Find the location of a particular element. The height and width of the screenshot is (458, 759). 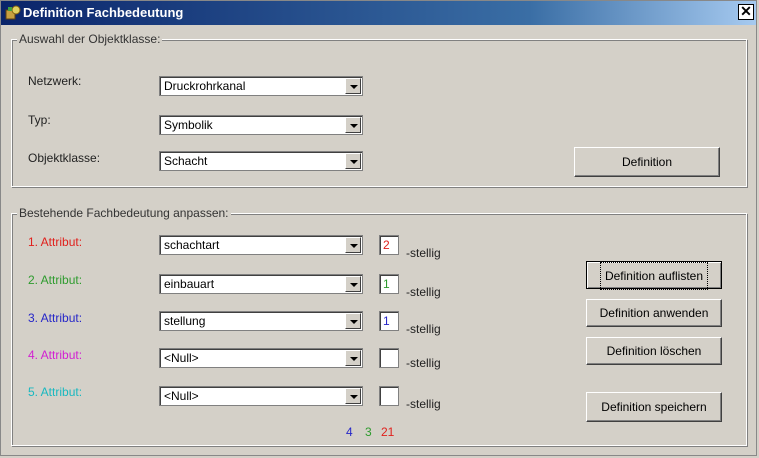

attribute-4-select: <Null> is located at coordinates (261, 358).